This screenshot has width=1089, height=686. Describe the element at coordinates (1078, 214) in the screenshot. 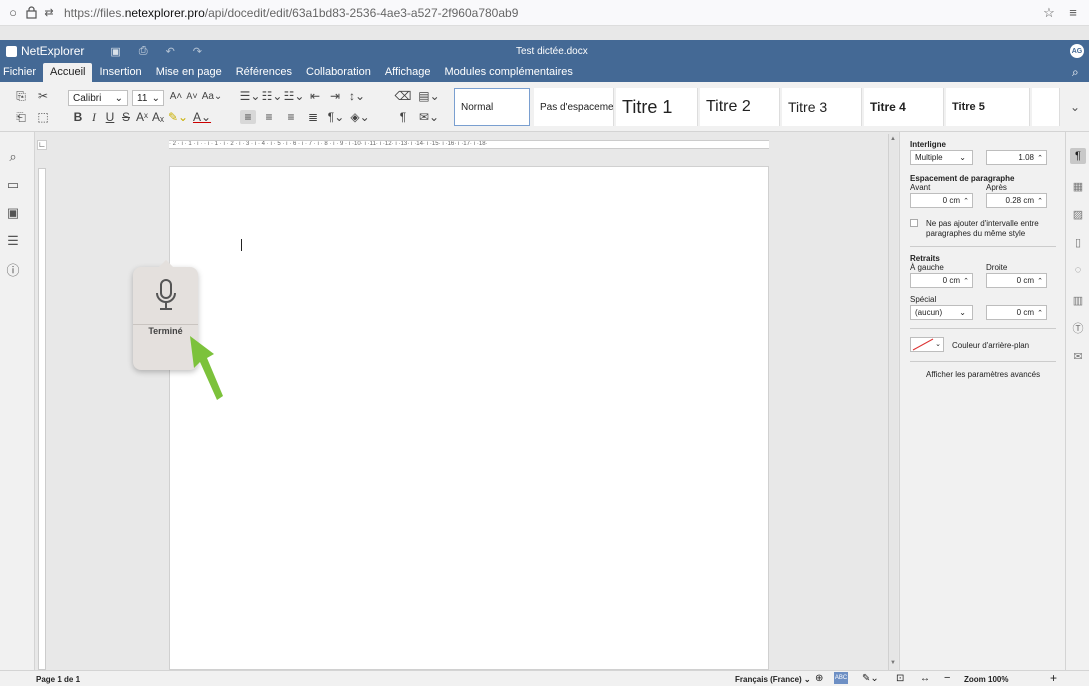

I see `image-settings-icon: ▨` at that location.